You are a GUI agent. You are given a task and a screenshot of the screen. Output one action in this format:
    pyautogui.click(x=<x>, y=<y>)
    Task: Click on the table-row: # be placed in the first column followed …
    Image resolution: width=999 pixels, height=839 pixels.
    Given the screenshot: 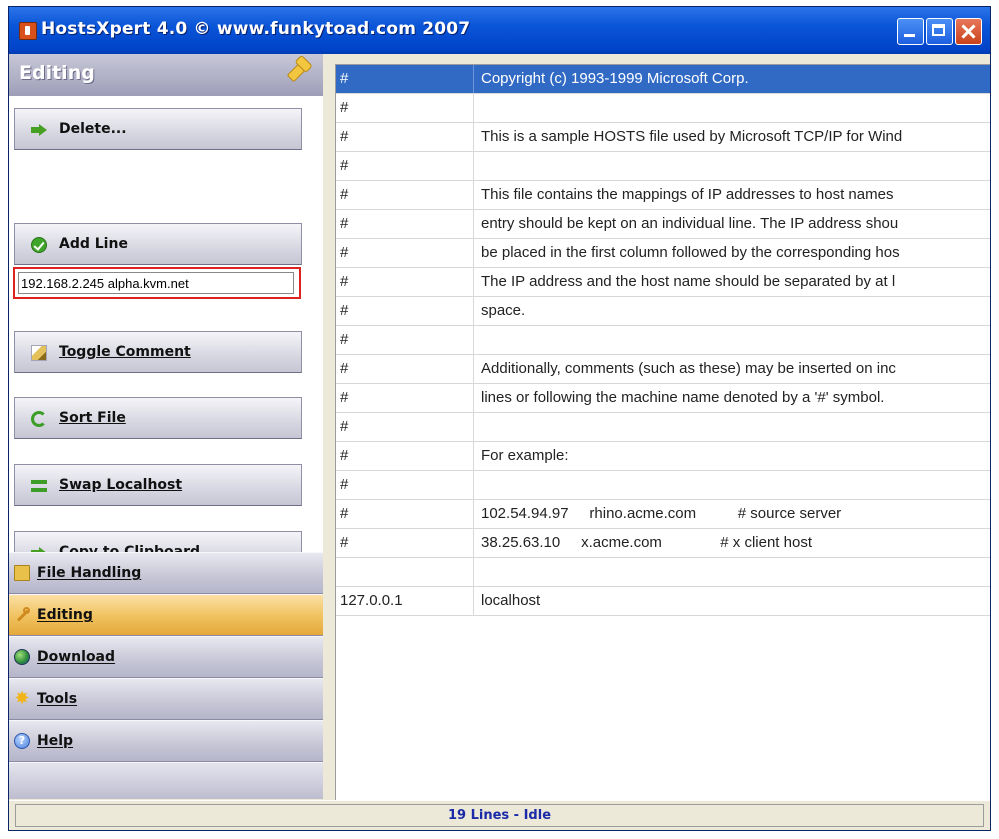 What is the action you would take?
    pyautogui.click(x=663, y=253)
    